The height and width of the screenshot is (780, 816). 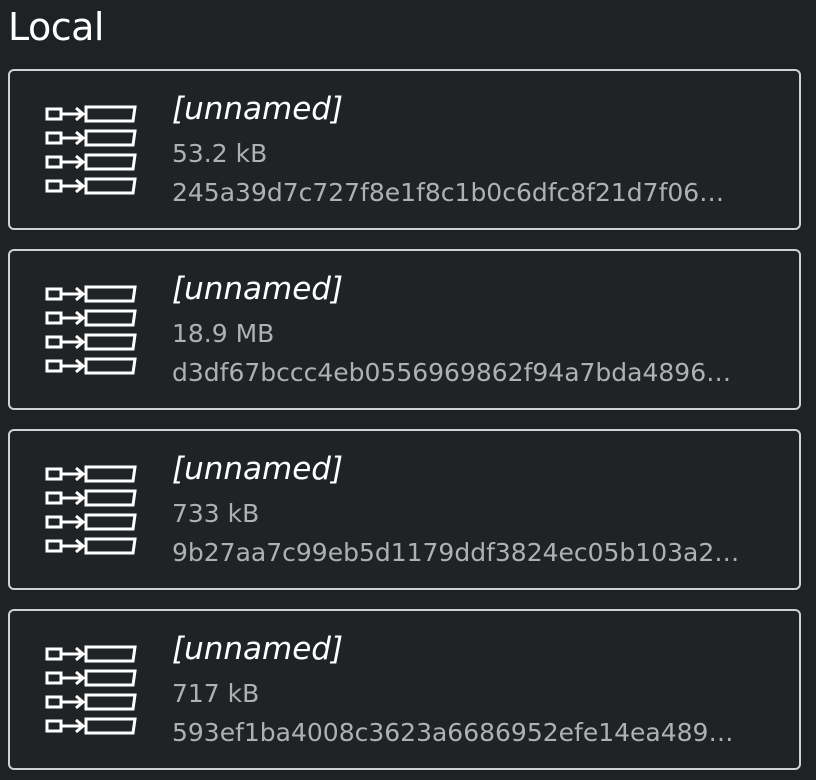 I want to click on item-size: 717 kB, so click(x=216, y=693).